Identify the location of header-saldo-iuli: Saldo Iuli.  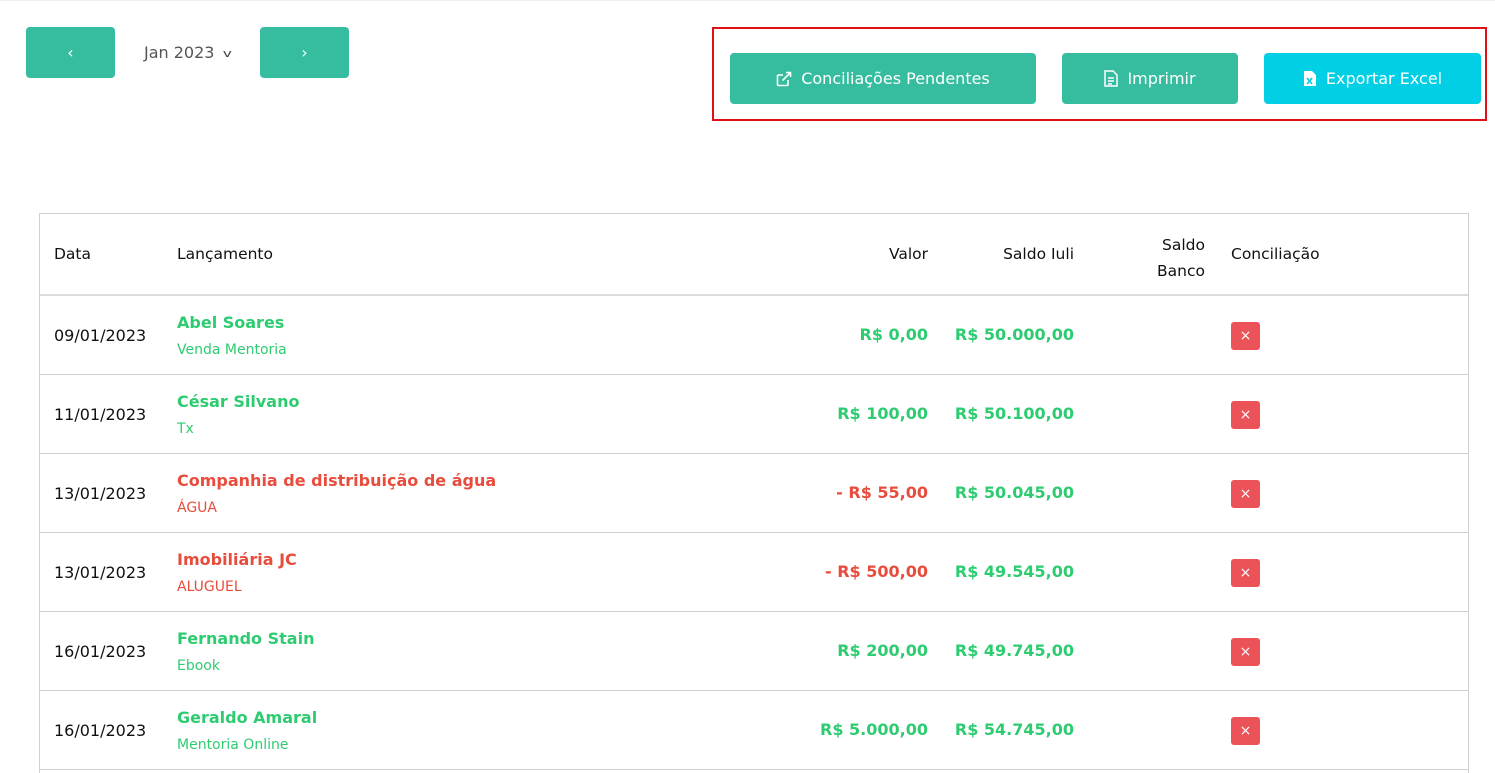
(1038, 254).